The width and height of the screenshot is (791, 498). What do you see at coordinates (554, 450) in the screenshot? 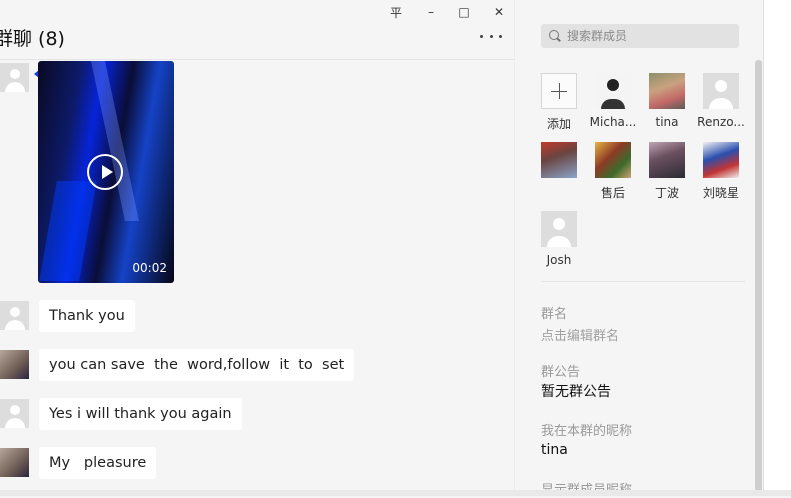
I see `nickname-value: tina` at bounding box center [554, 450].